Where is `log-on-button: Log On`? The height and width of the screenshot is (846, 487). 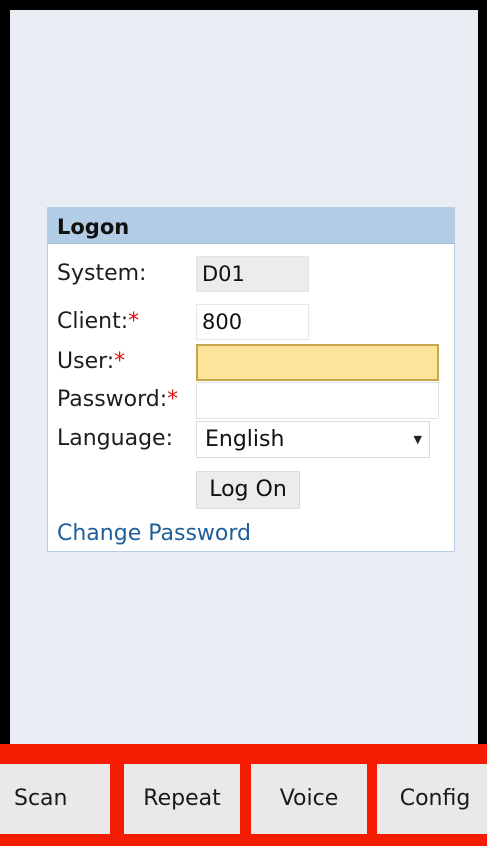 log-on-button: Log On is located at coordinates (248, 490).